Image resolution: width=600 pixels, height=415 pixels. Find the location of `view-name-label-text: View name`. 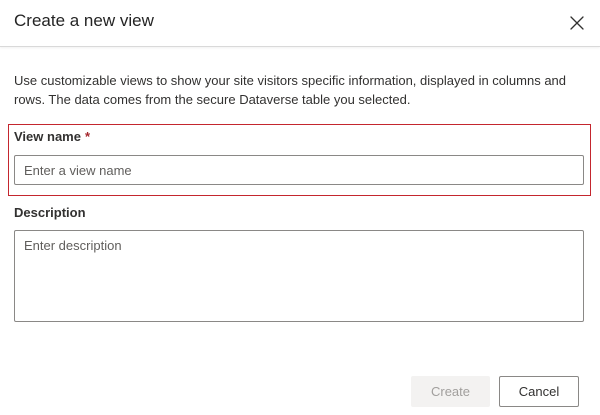

view-name-label-text: View name is located at coordinates (47, 136).